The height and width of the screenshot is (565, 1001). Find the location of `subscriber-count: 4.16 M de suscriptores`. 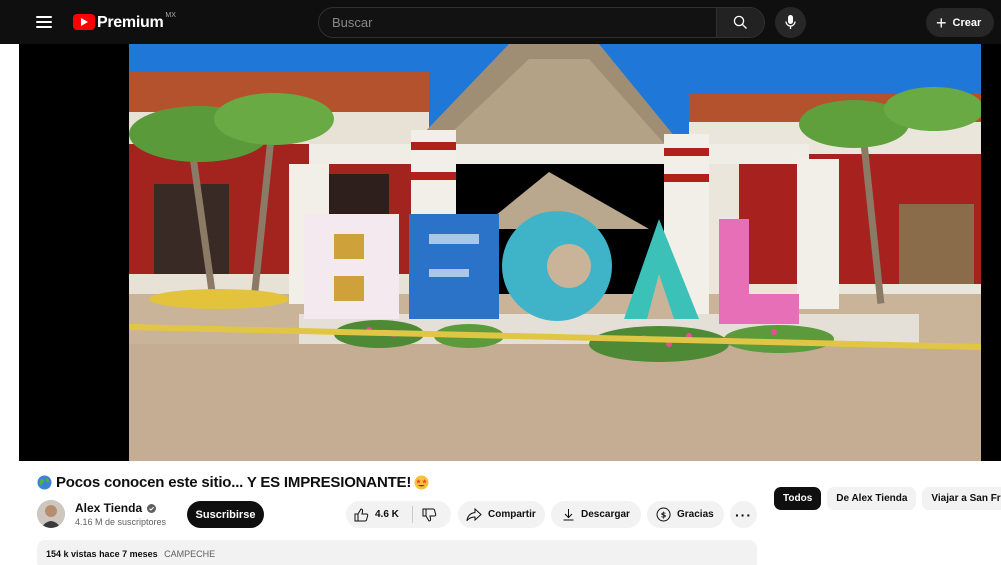

subscriber-count: 4.16 M de suscriptores is located at coordinates (121, 522).